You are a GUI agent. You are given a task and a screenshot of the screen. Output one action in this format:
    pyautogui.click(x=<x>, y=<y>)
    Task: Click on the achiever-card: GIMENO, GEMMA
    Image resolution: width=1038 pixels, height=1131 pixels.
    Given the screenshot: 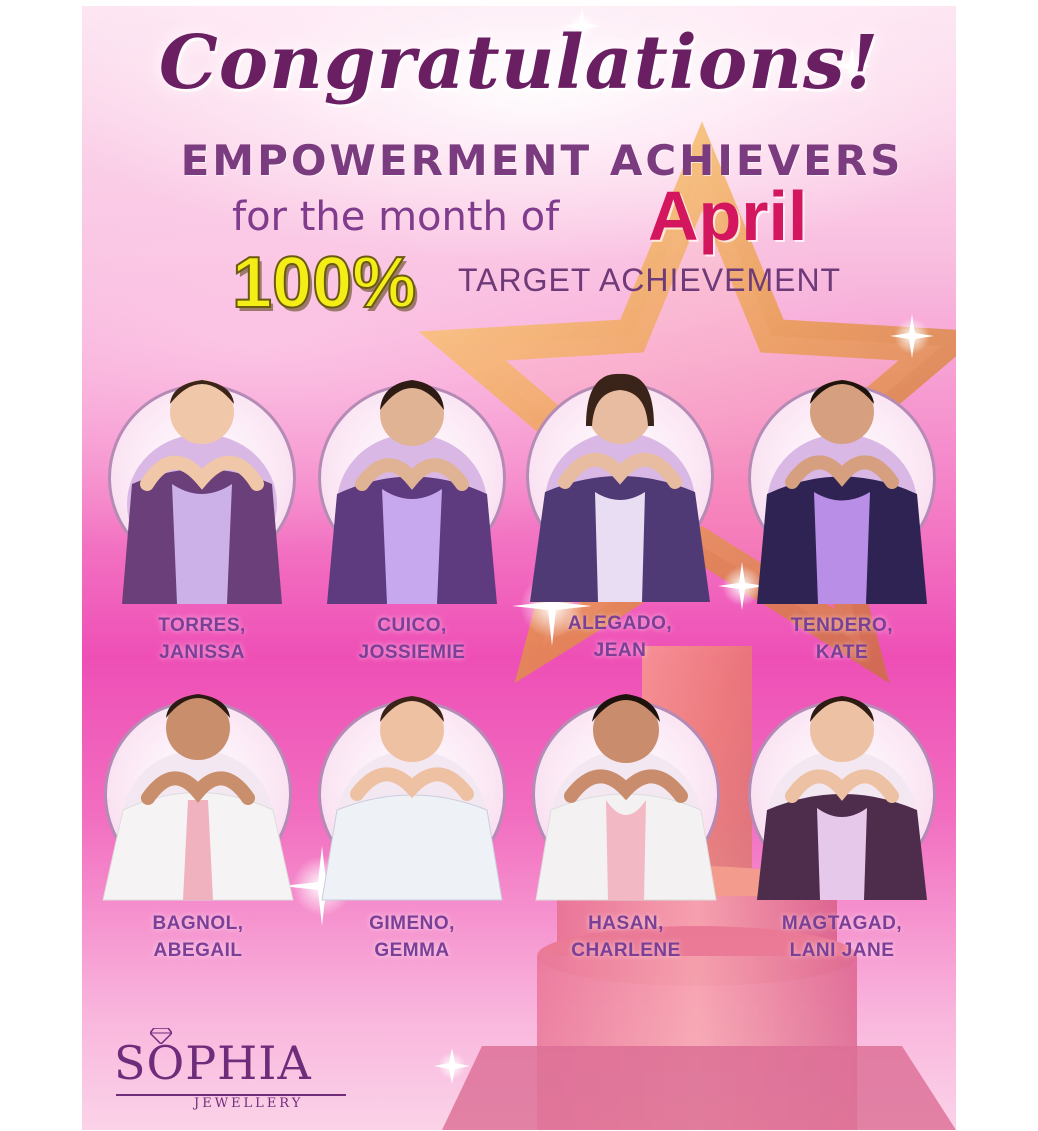 What is the action you would take?
    pyautogui.click(x=412, y=815)
    